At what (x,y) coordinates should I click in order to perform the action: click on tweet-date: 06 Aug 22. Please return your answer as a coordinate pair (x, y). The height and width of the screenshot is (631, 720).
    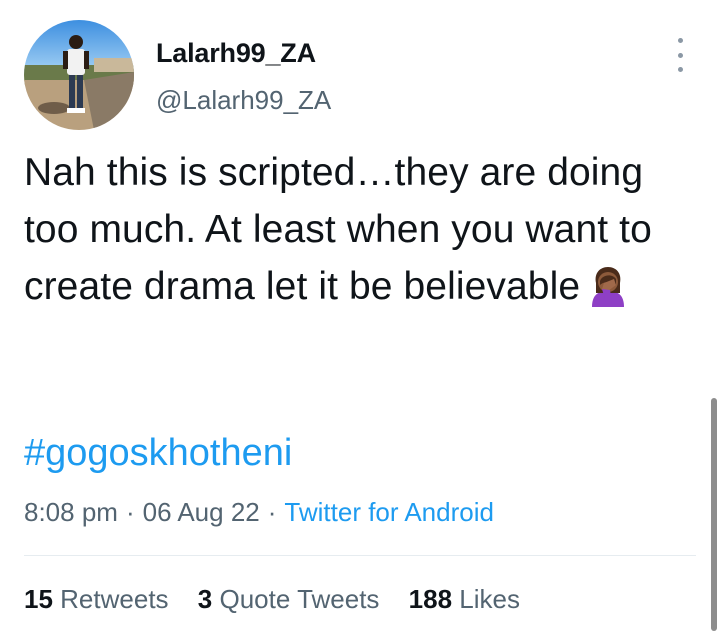
    Looking at the image, I should click on (201, 512).